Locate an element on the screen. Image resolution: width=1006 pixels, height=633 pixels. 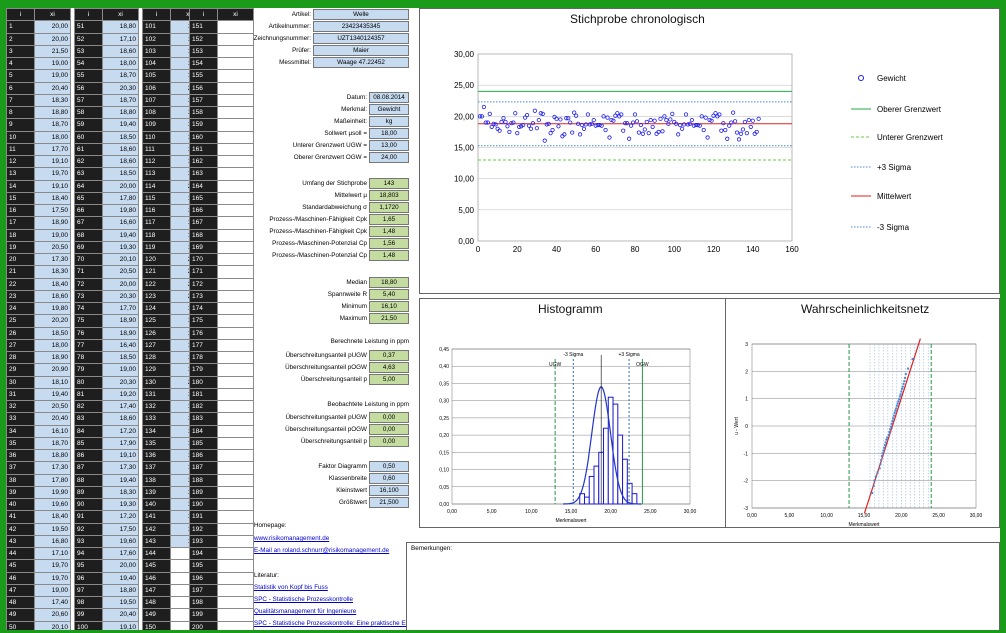
row-value: 17,90 is located at coordinates (120, 443).